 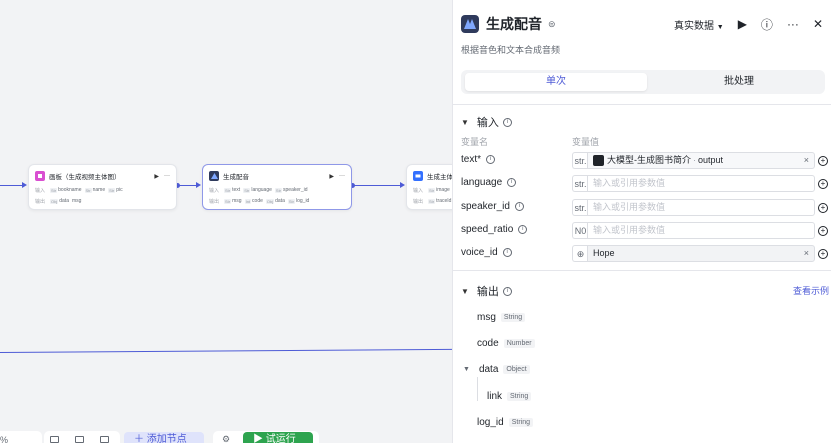 I want to click on data-mode-select: 真实数据 ▼, so click(x=699, y=24).